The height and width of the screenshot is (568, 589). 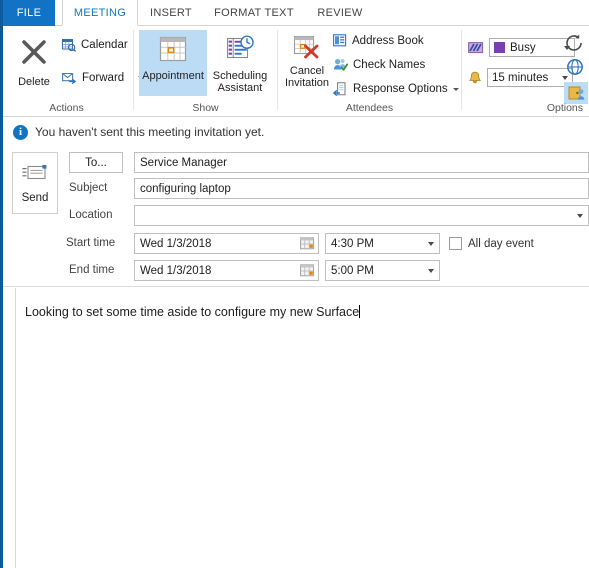 I want to click on check-names-icon, so click(x=340, y=64).